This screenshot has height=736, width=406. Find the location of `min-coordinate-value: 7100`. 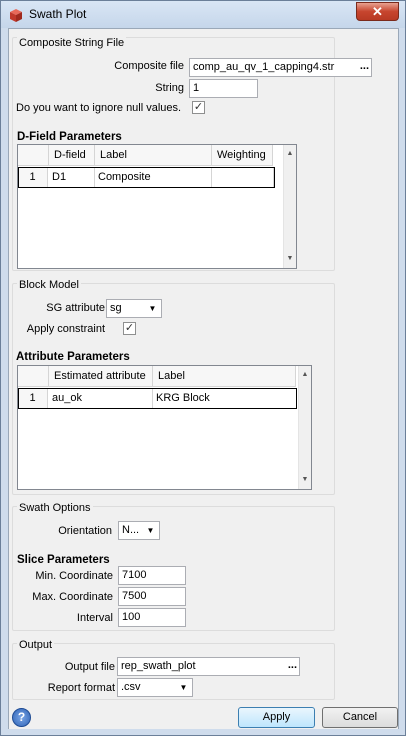

min-coordinate-value: 7100 is located at coordinates (134, 575).